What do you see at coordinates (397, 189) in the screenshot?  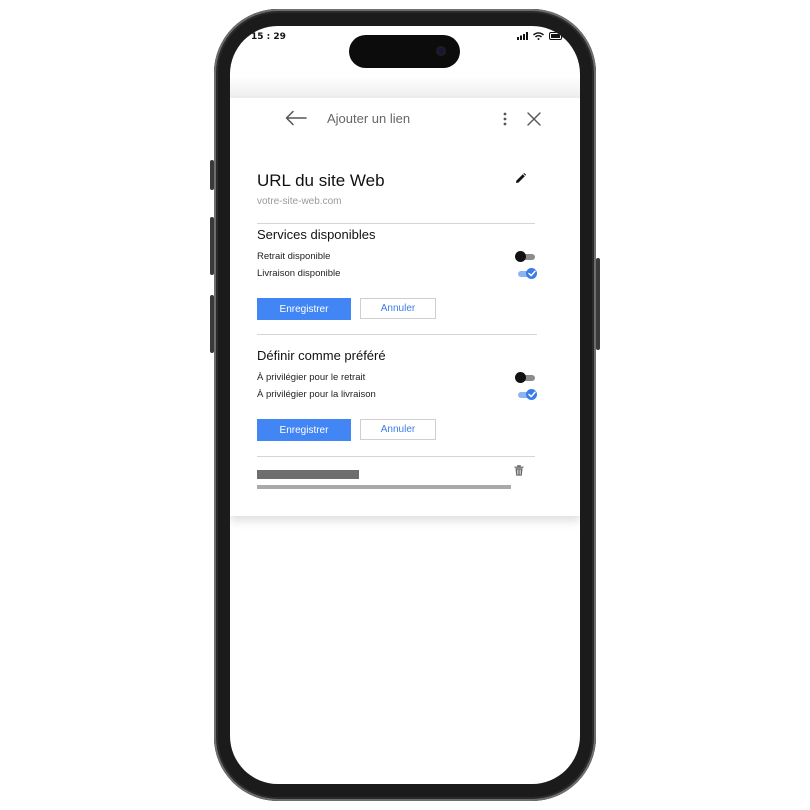 I see `url-section: URL du site Web votre-site-web.com` at bounding box center [397, 189].